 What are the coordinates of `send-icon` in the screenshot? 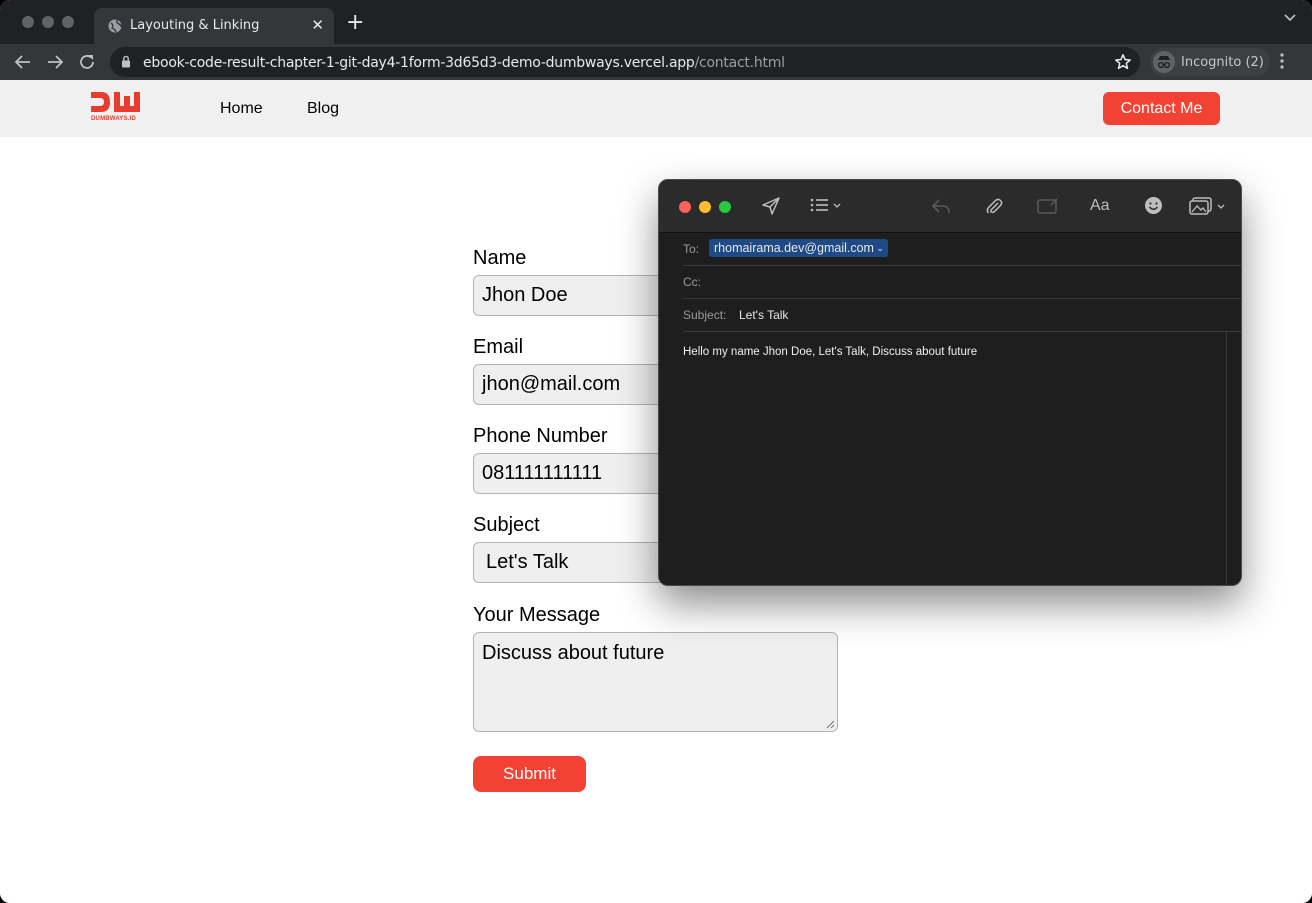 It's located at (771, 206).